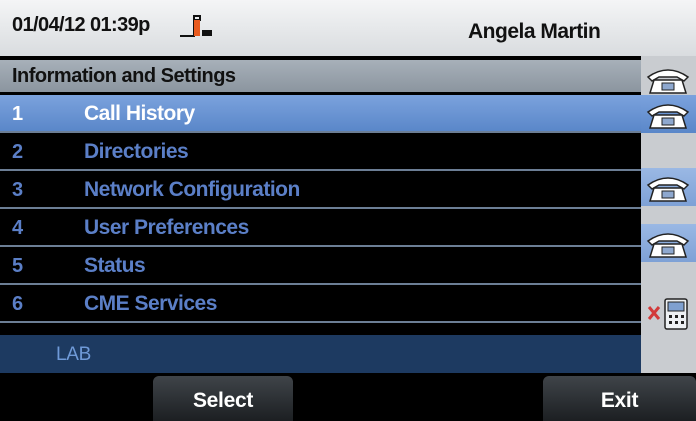  I want to click on menu-item-label: User Preferences, so click(166, 227).